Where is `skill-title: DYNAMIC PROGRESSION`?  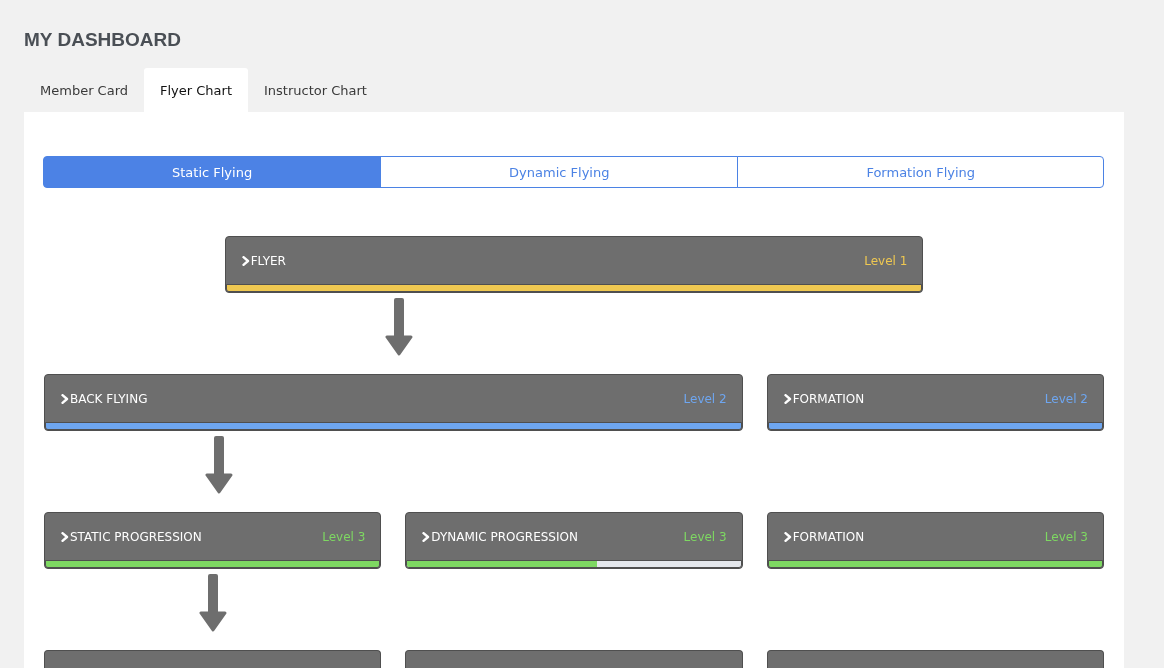
skill-title: DYNAMIC PROGRESSION is located at coordinates (504, 536).